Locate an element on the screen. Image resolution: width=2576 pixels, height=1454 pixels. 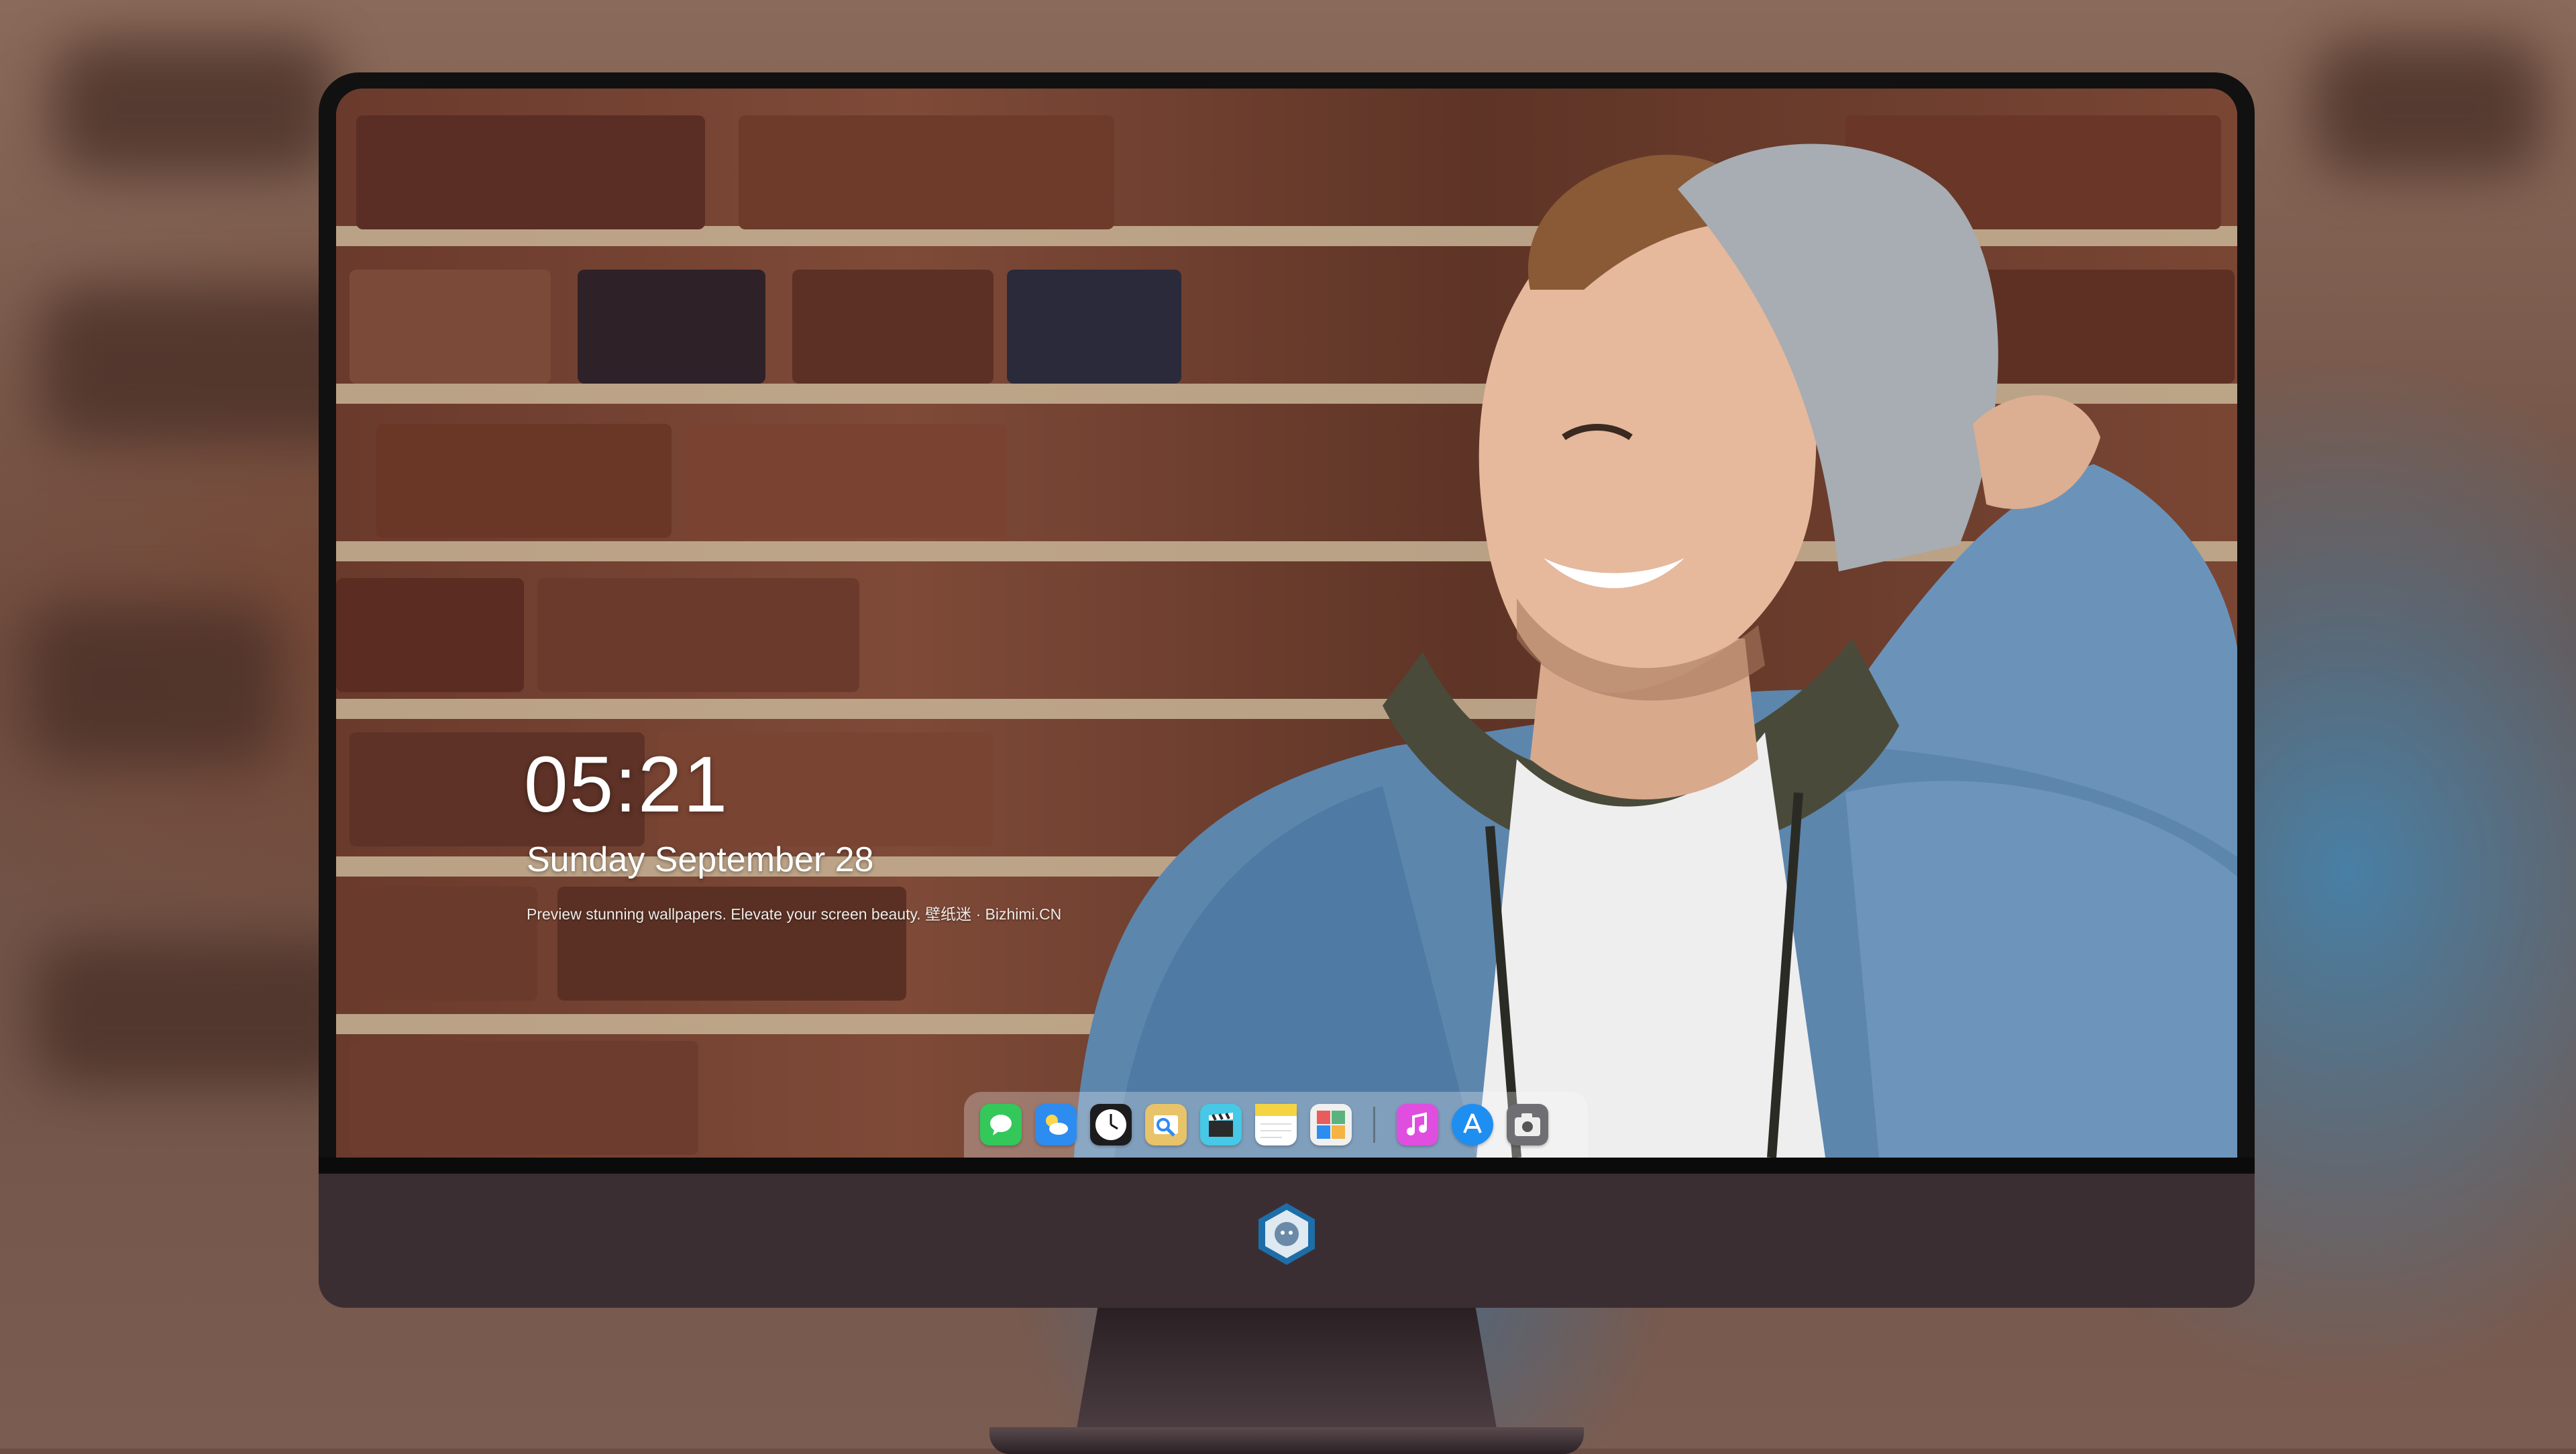
app-store-icon is located at coordinates (1472, 1124).